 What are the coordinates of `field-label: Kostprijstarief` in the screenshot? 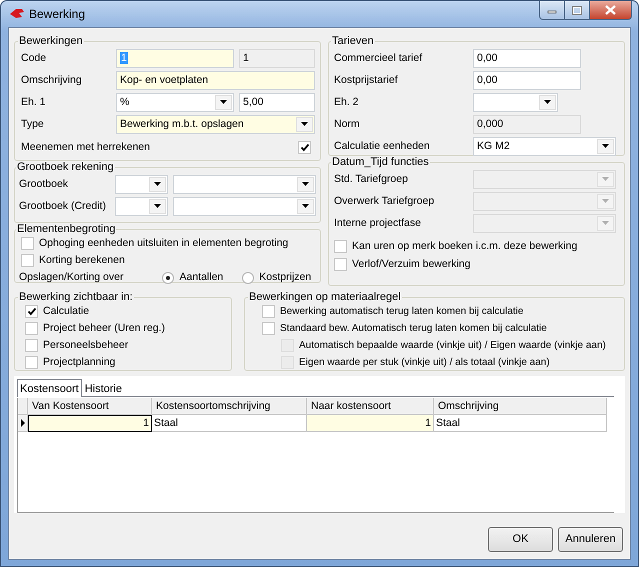 It's located at (366, 80).